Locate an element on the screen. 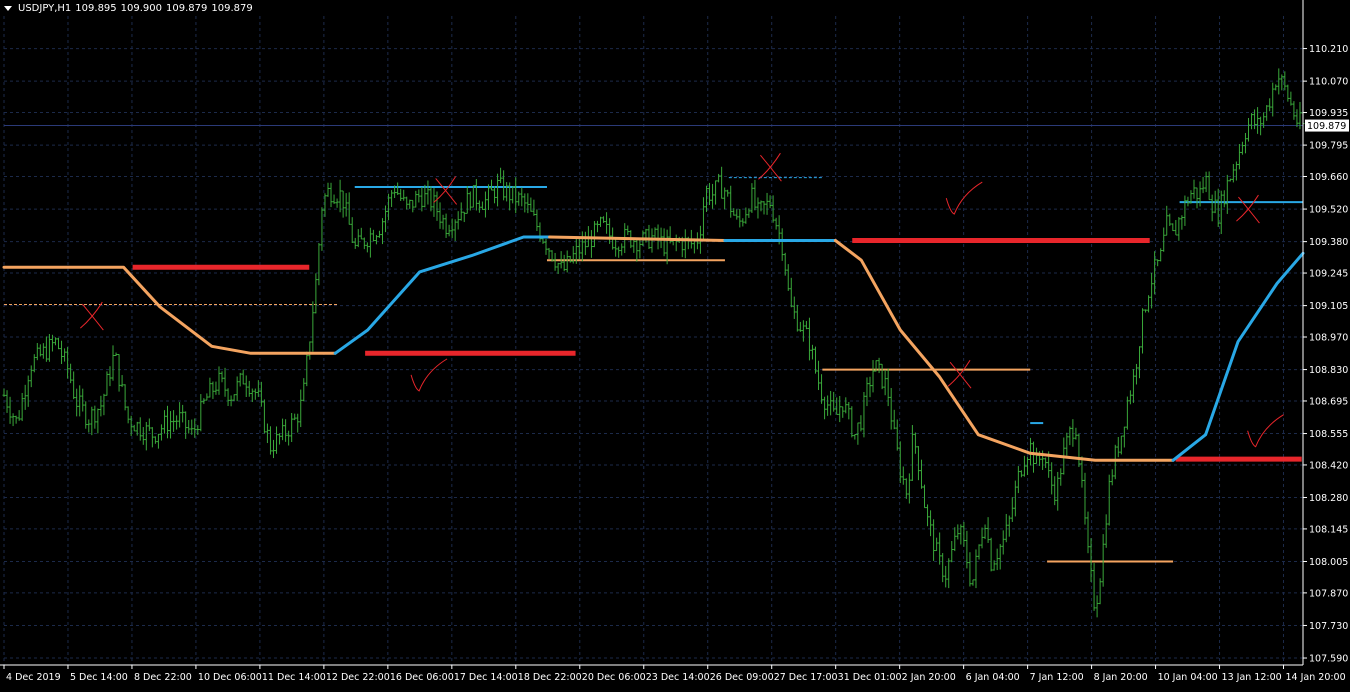 The height and width of the screenshot is (692, 1350). x-tick-label: 13 Jan 12:00 is located at coordinates (1252, 677).